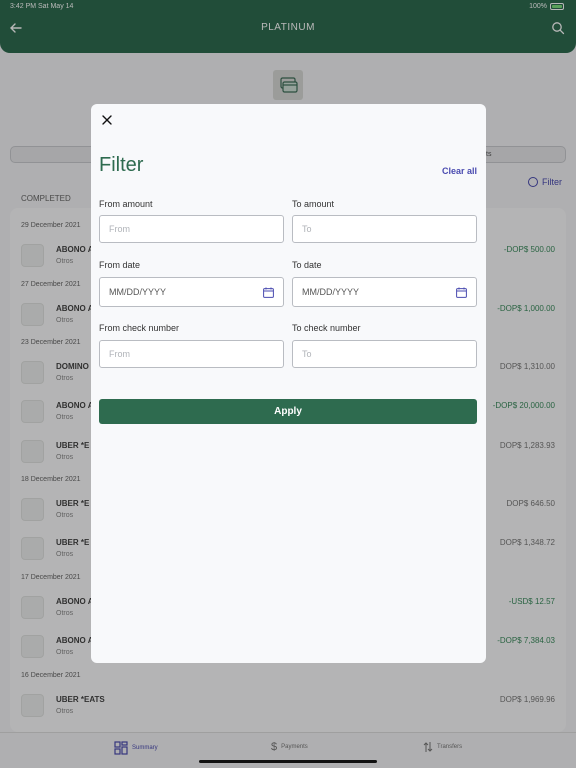  Describe the element at coordinates (121, 165) in the screenshot. I see `modal-title: Filter` at that location.